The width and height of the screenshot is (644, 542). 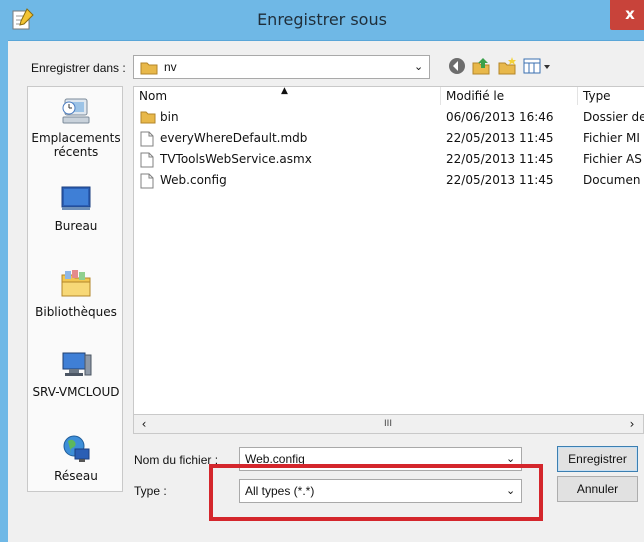 I want to click on recent-places-icon, so click(x=76, y=111).